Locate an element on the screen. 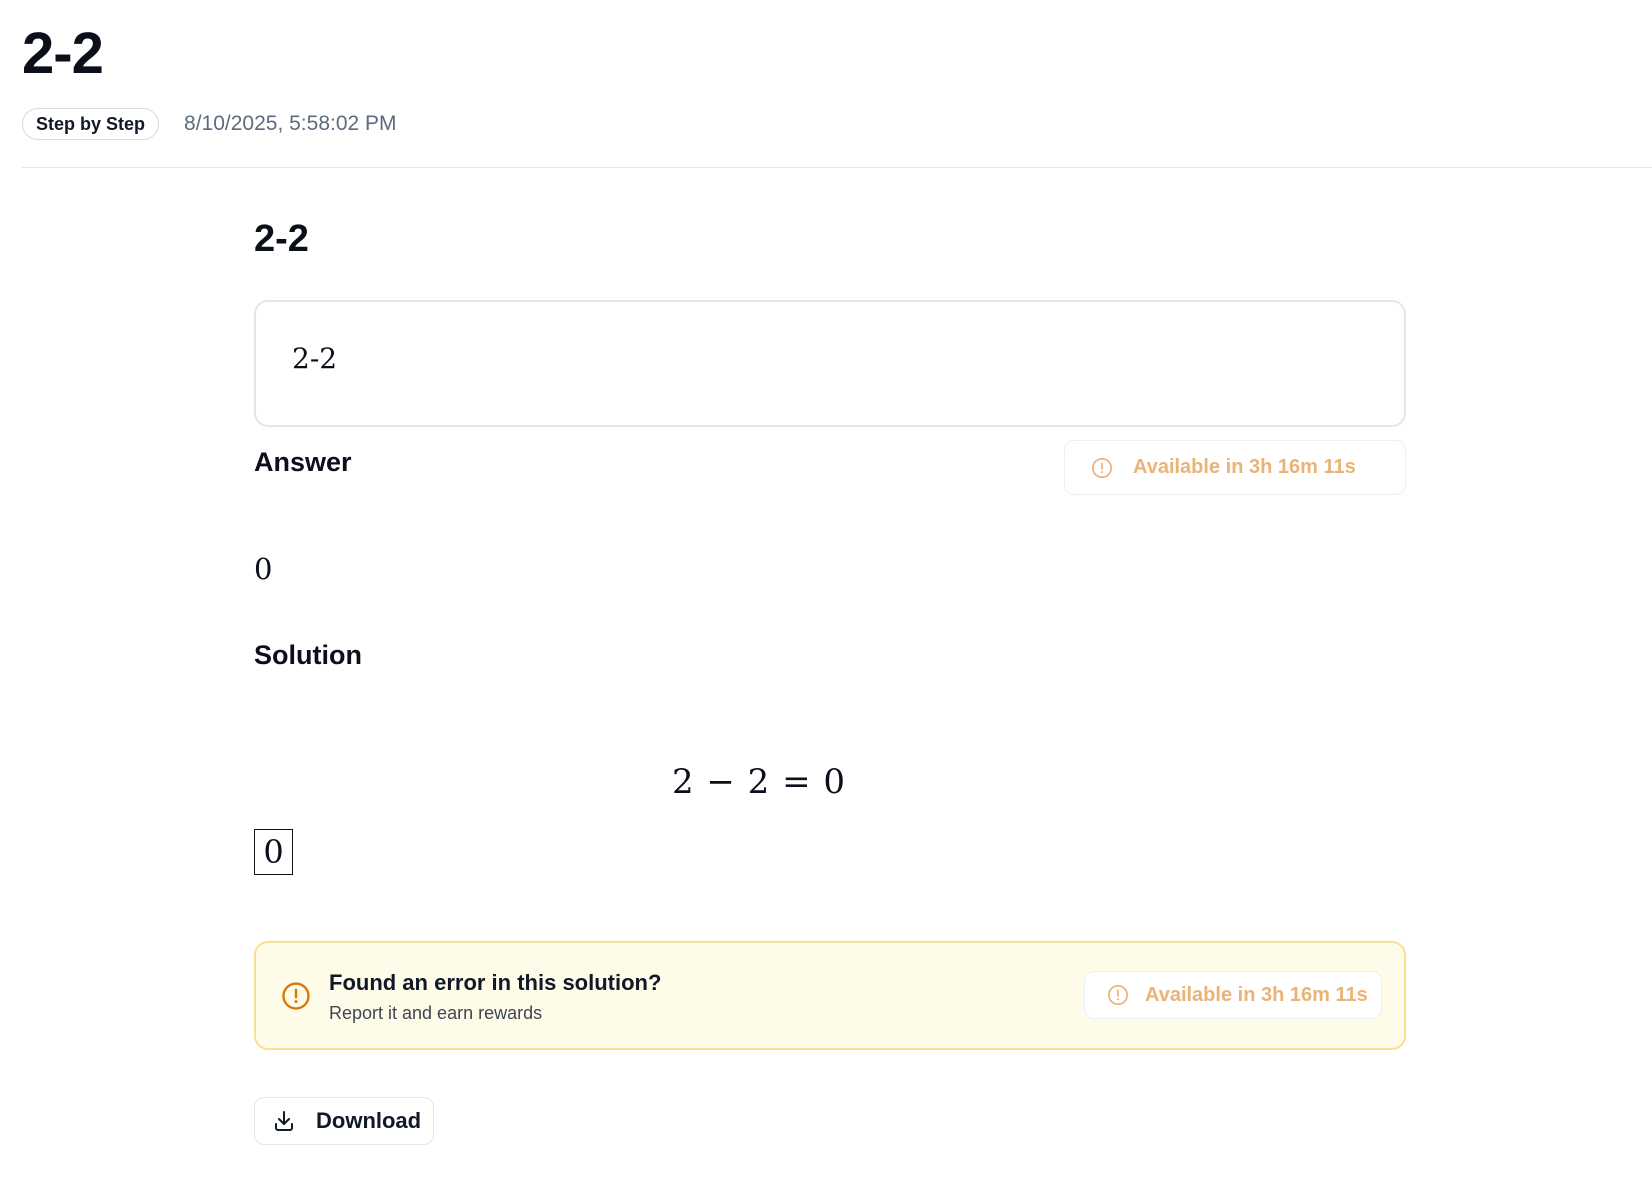  boxed-result: 0 is located at coordinates (273, 852).